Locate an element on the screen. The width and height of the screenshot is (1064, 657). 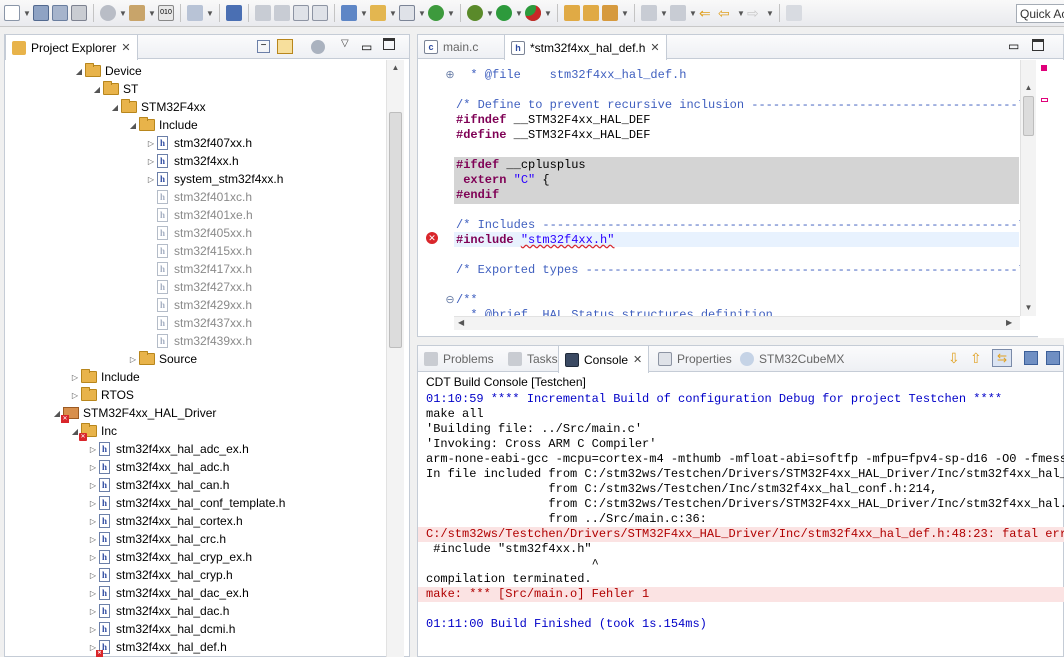
minimize-icon: ▭ is located at coordinates (366, 47).